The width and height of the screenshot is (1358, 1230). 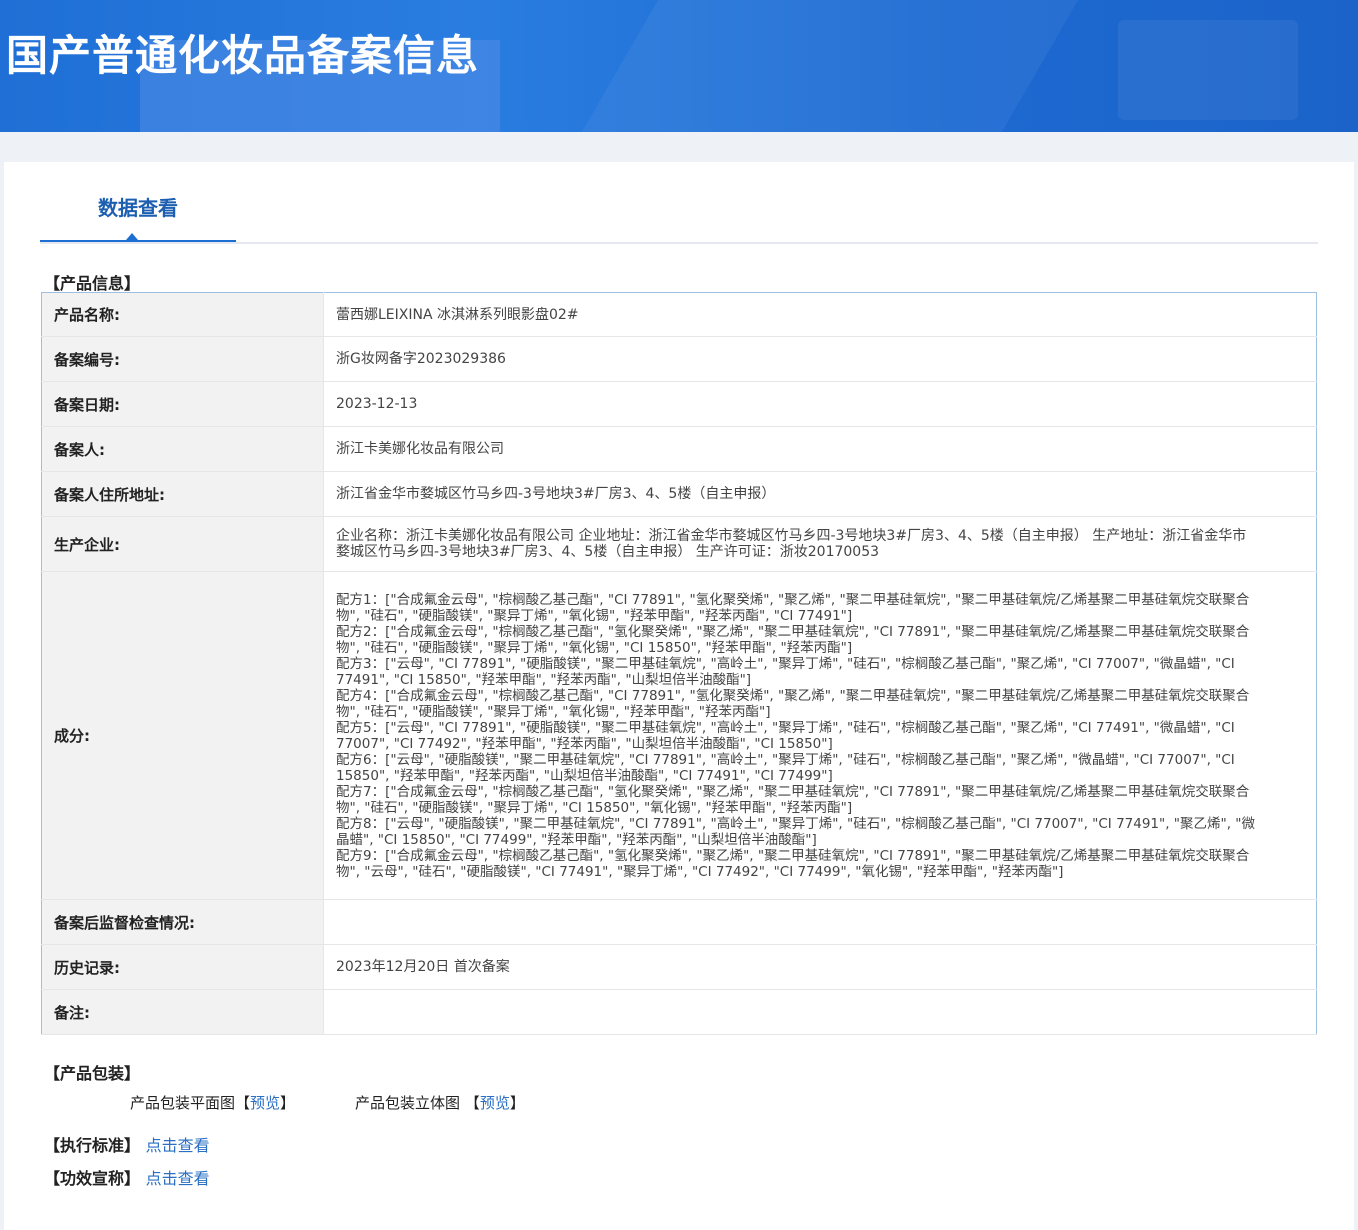 What do you see at coordinates (408, 1103) in the screenshot?
I see `packaging-stereo-label: 产品包装立体图` at bounding box center [408, 1103].